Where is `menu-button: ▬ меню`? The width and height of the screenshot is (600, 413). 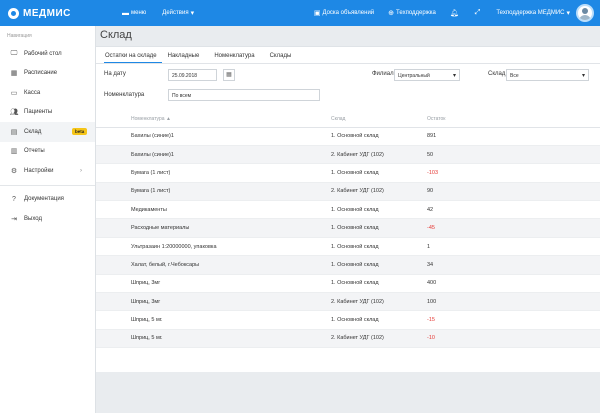
menu-button: ▬ меню is located at coordinates (134, 13).